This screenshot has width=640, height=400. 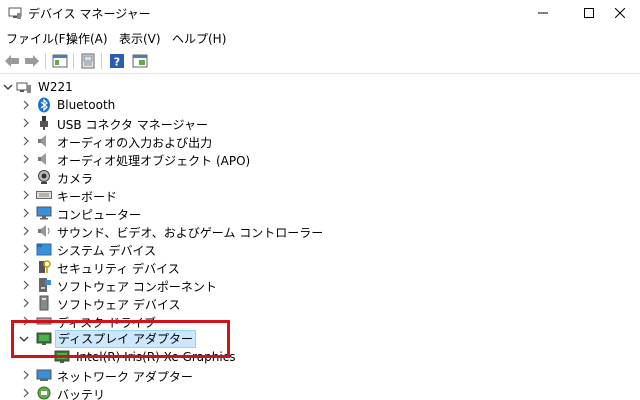 What do you see at coordinates (107, 251) in the screenshot?
I see `tree-item-label: システム デバイス` at bounding box center [107, 251].